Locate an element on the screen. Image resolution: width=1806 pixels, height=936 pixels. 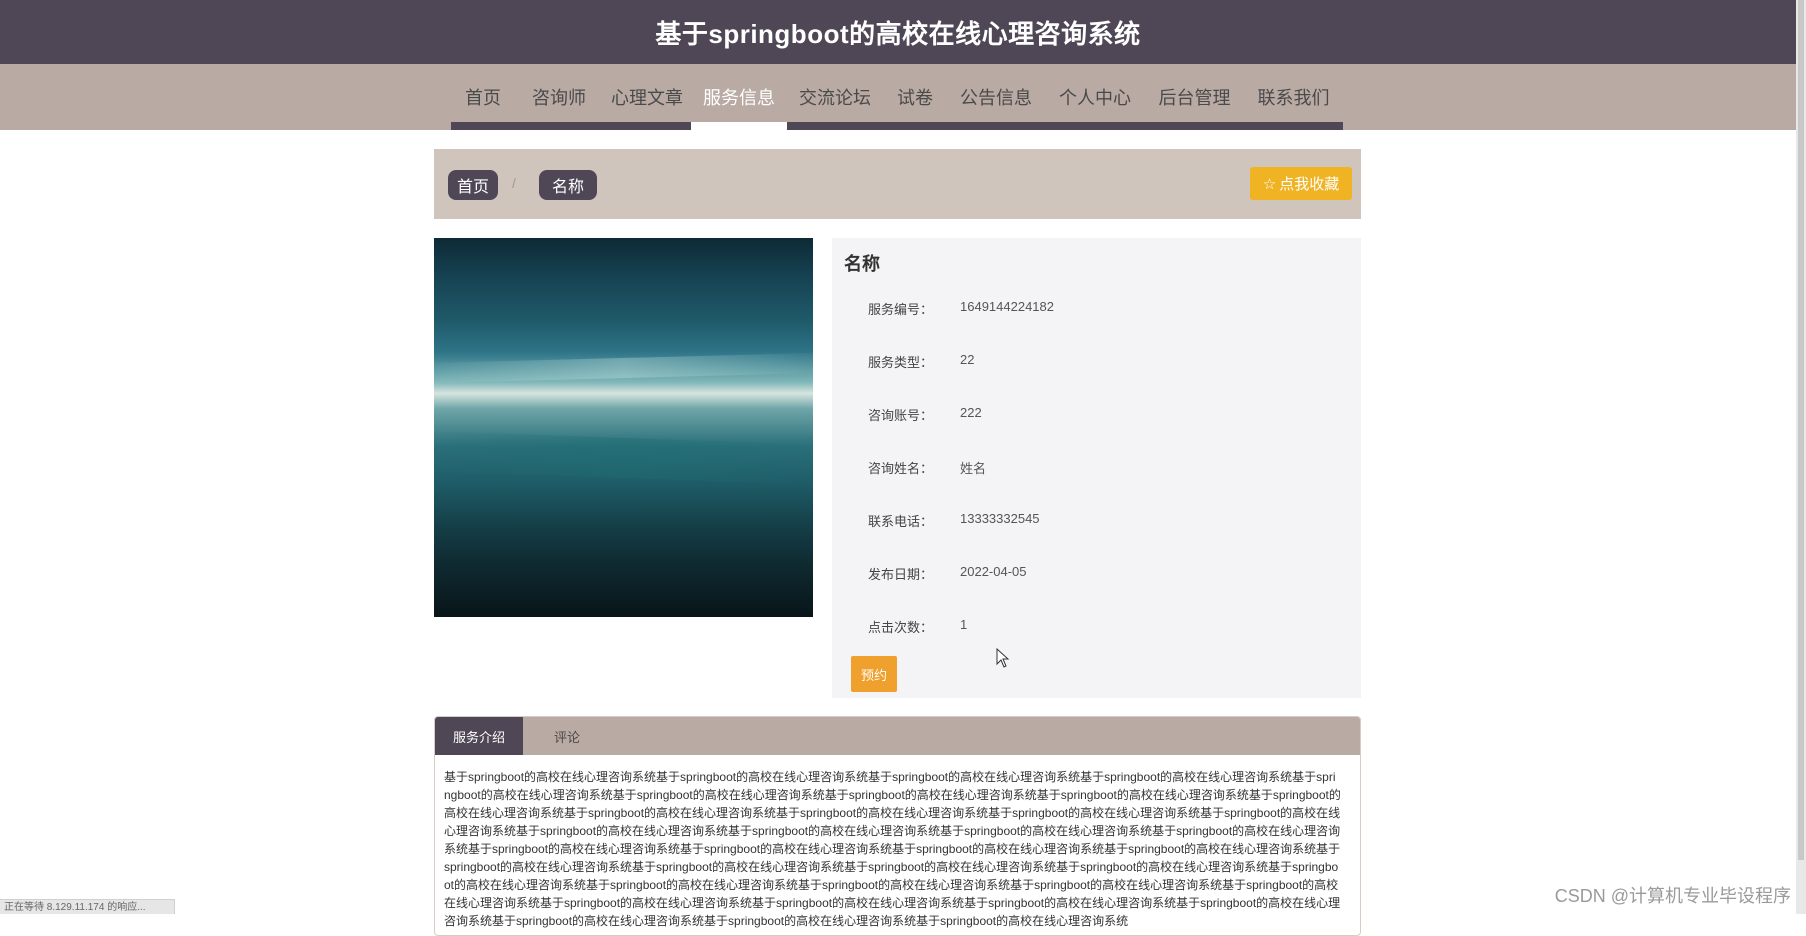
detail-value: 1649144224182 is located at coordinates (1007, 306).